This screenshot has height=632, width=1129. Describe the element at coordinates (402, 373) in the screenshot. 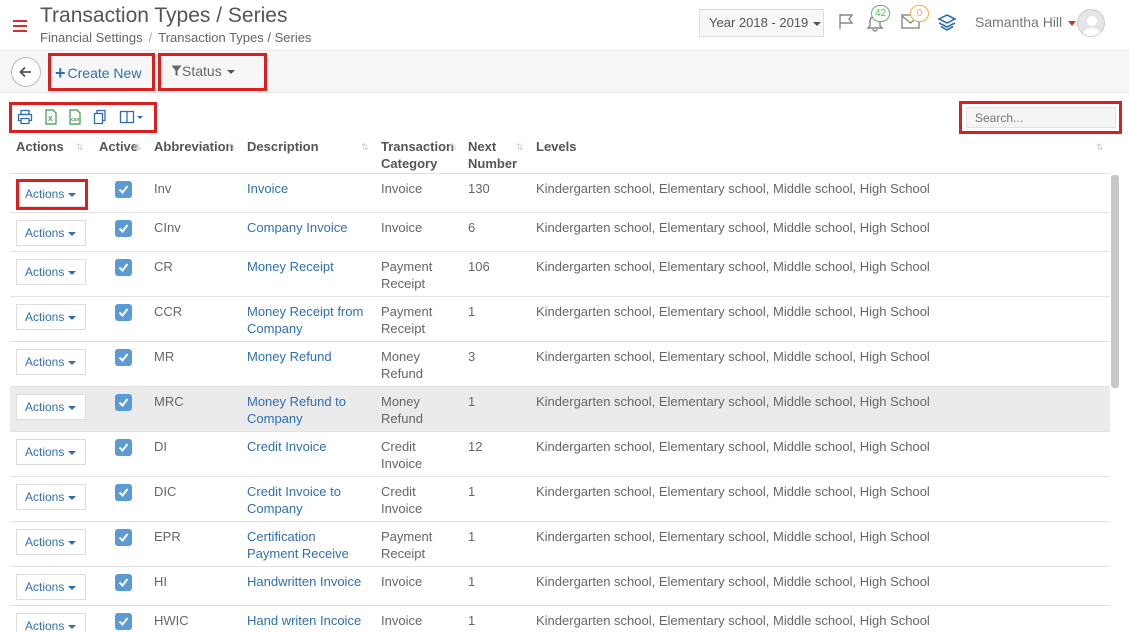

I see `category-line: Refund` at that location.